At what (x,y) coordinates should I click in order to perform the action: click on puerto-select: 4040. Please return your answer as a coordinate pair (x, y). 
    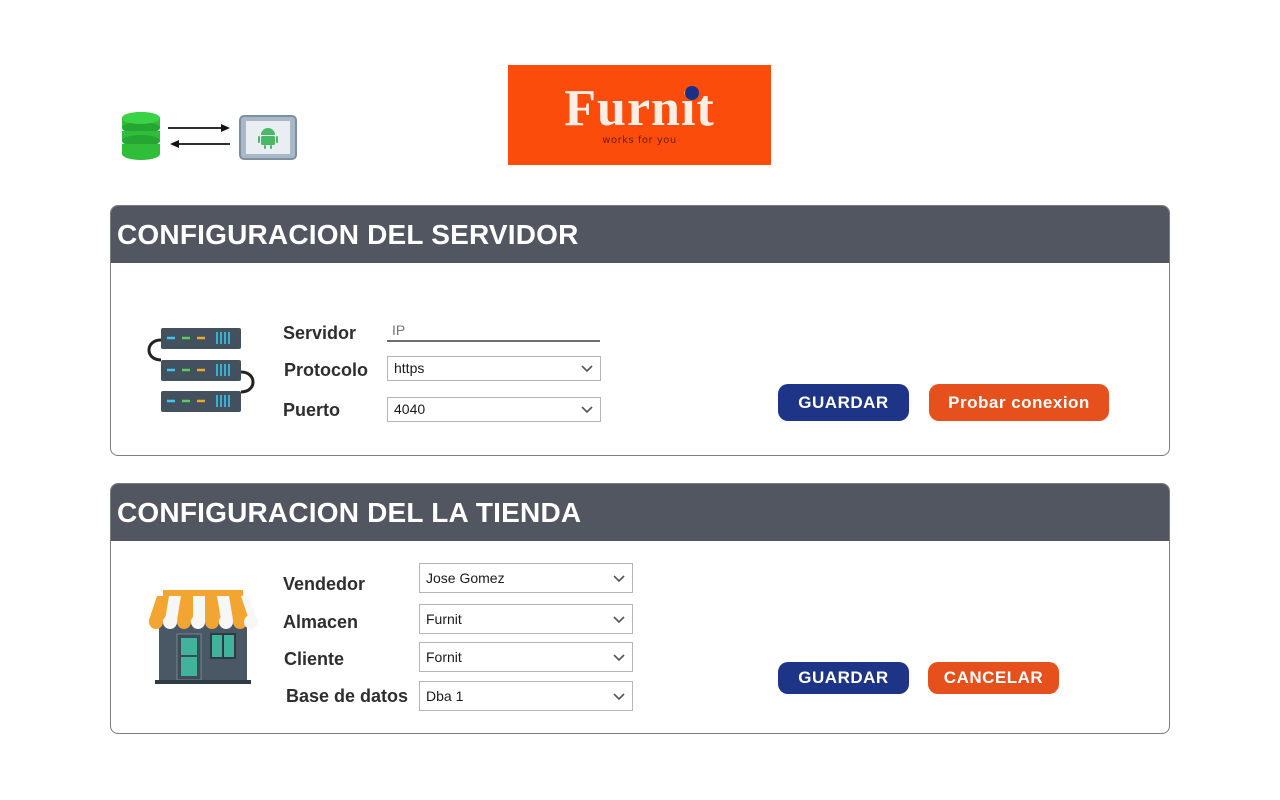
    Looking at the image, I should click on (494, 409).